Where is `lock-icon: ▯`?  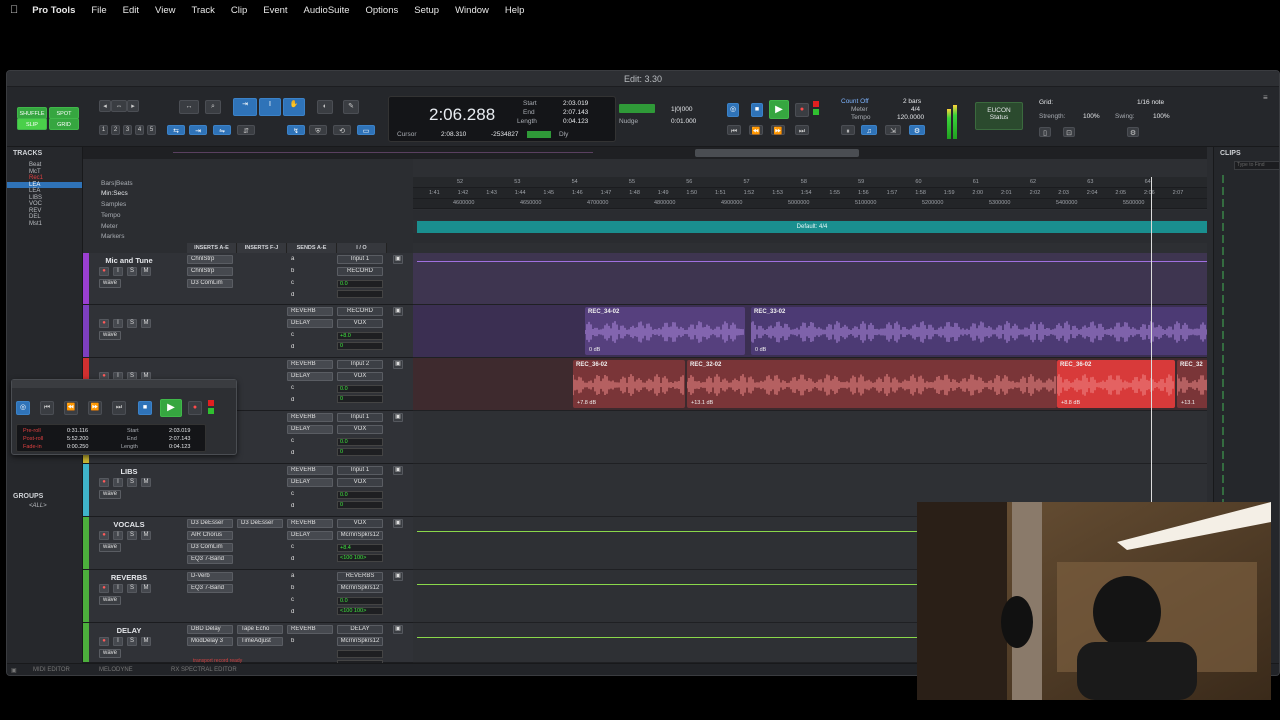
lock-icon: ▯ is located at coordinates (1045, 132).